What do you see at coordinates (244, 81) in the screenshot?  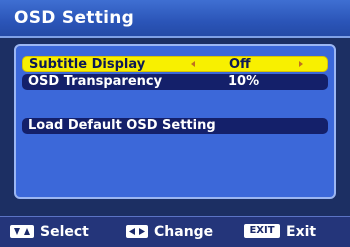 I see `menu-item-value: 10%` at bounding box center [244, 81].